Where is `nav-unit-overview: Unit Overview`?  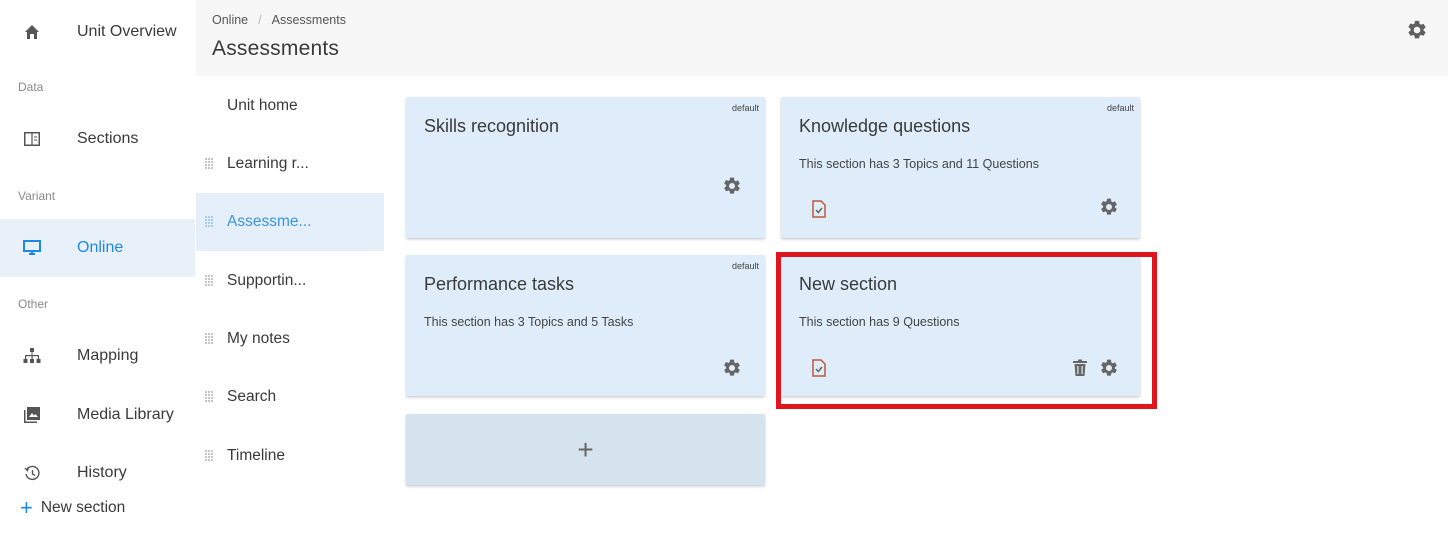
nav-unit-overview: Unit Overview is located at coordinates (97, 32).